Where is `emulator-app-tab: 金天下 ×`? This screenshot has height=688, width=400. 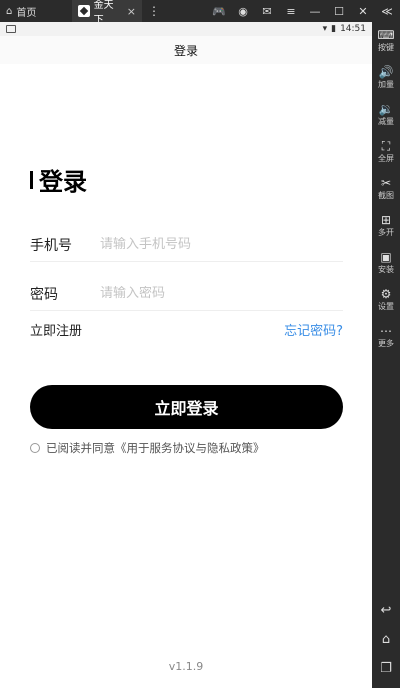 emulator-app-tab: 金天下 × is located at coordinates (107, 13).